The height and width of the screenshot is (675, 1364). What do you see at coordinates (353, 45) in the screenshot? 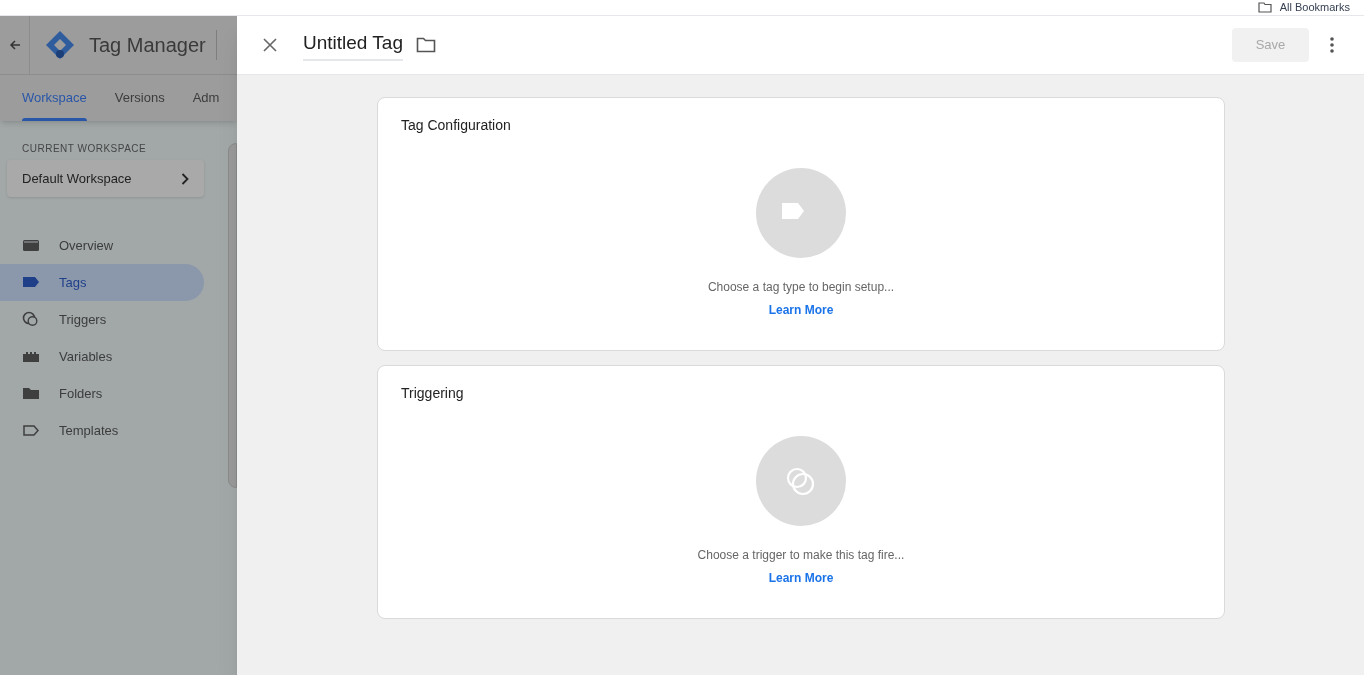
I see `tag-name-field: Untitled Tag` at bounding box center [353, 45].